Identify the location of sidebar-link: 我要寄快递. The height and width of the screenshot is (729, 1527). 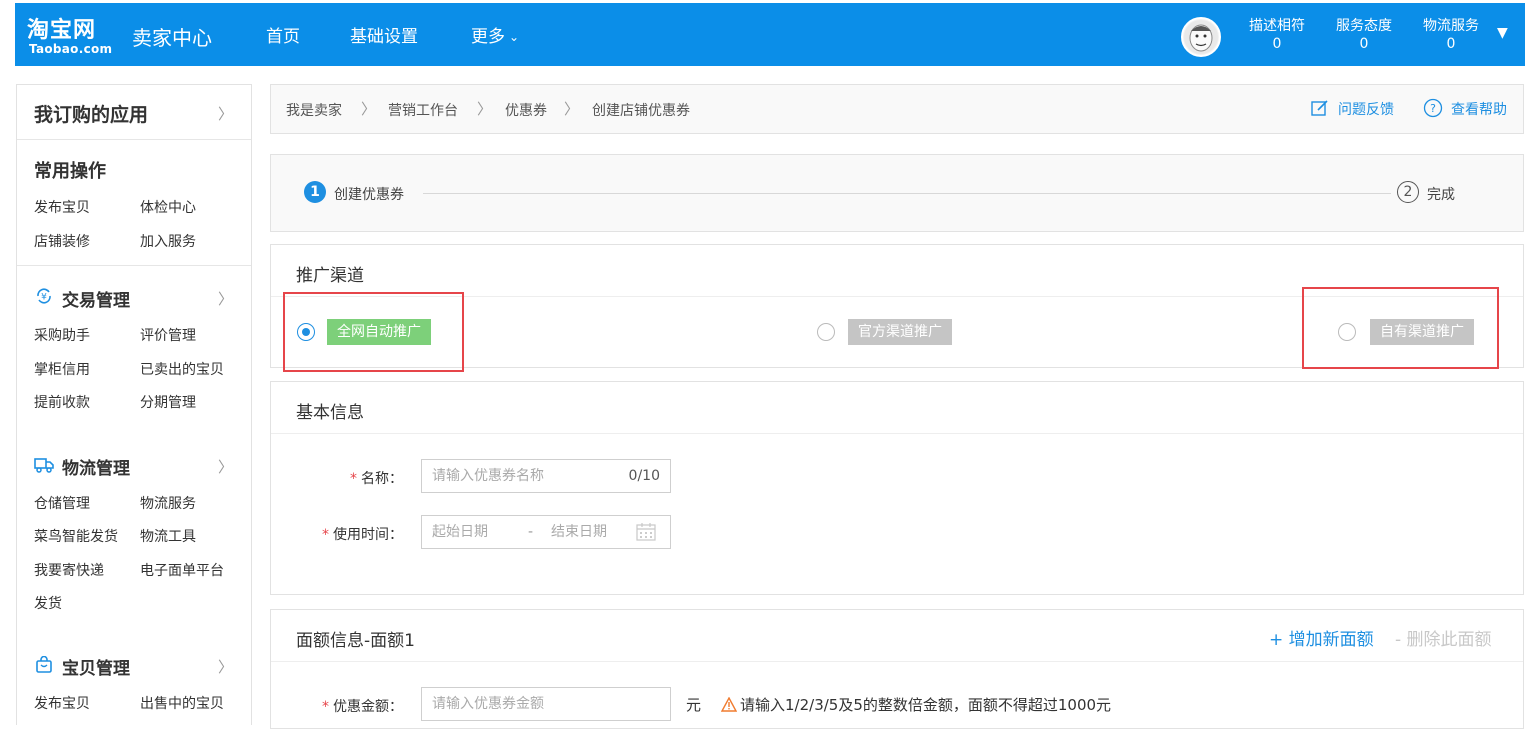
(69, 570).